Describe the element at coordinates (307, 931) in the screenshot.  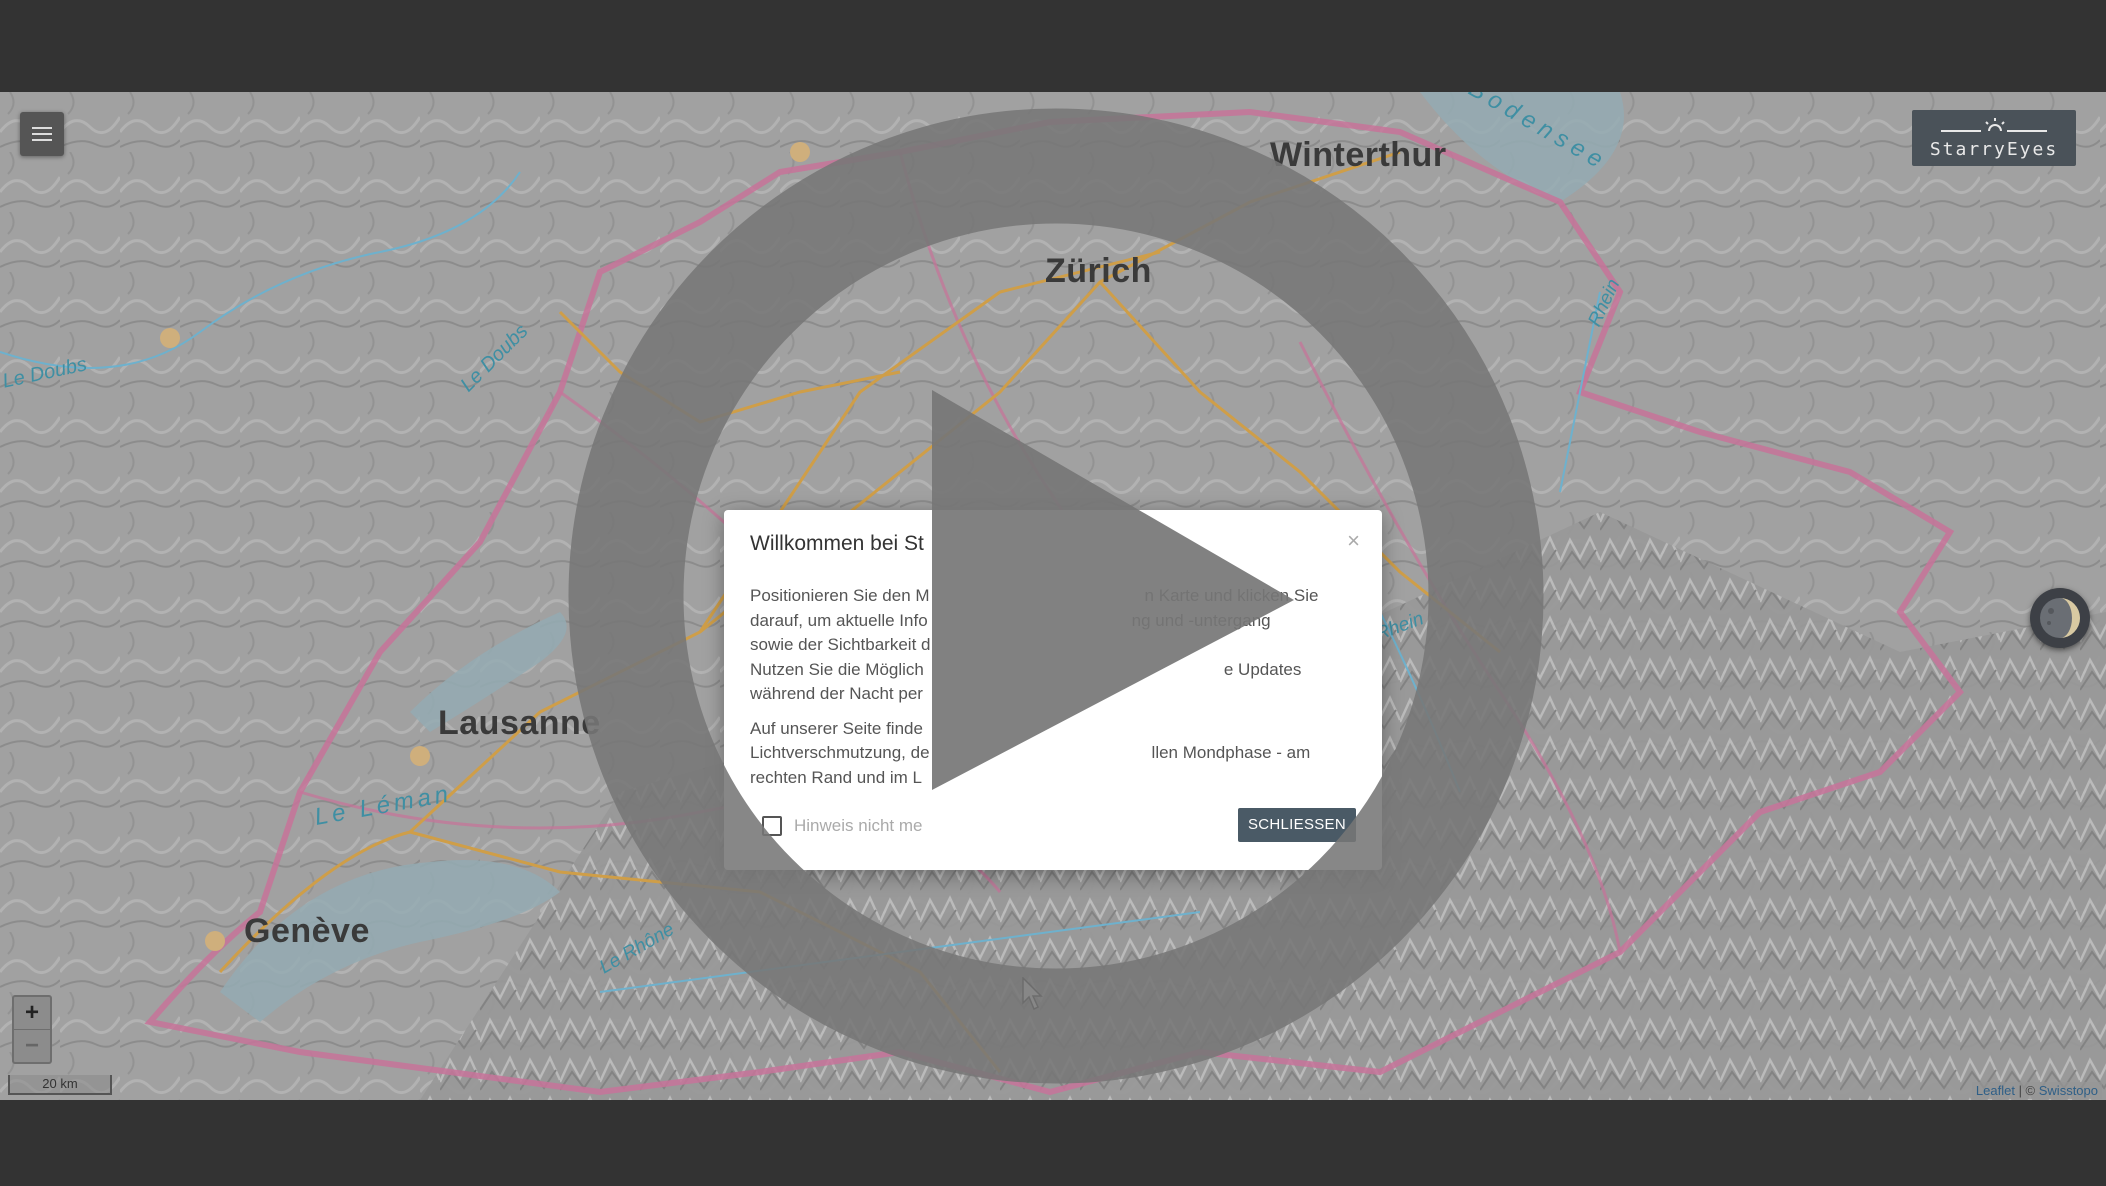
I see `city-label-geneve: Genève` at that location.